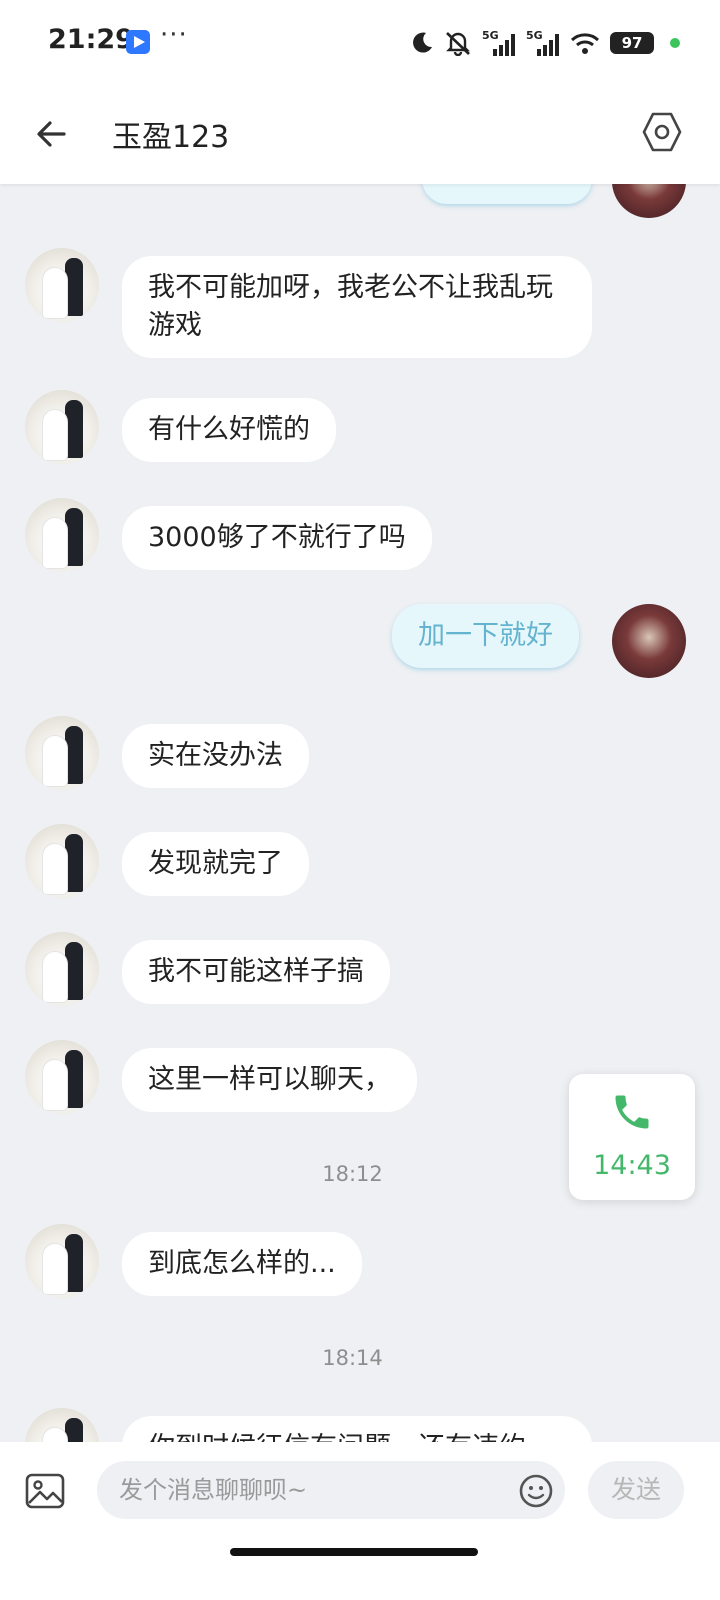 This screenshot has width=720, height=1600. What do you see at coordinates (45, 1491) in the screenshot?
I see `image-icon` at bounding box center [45, 1491].